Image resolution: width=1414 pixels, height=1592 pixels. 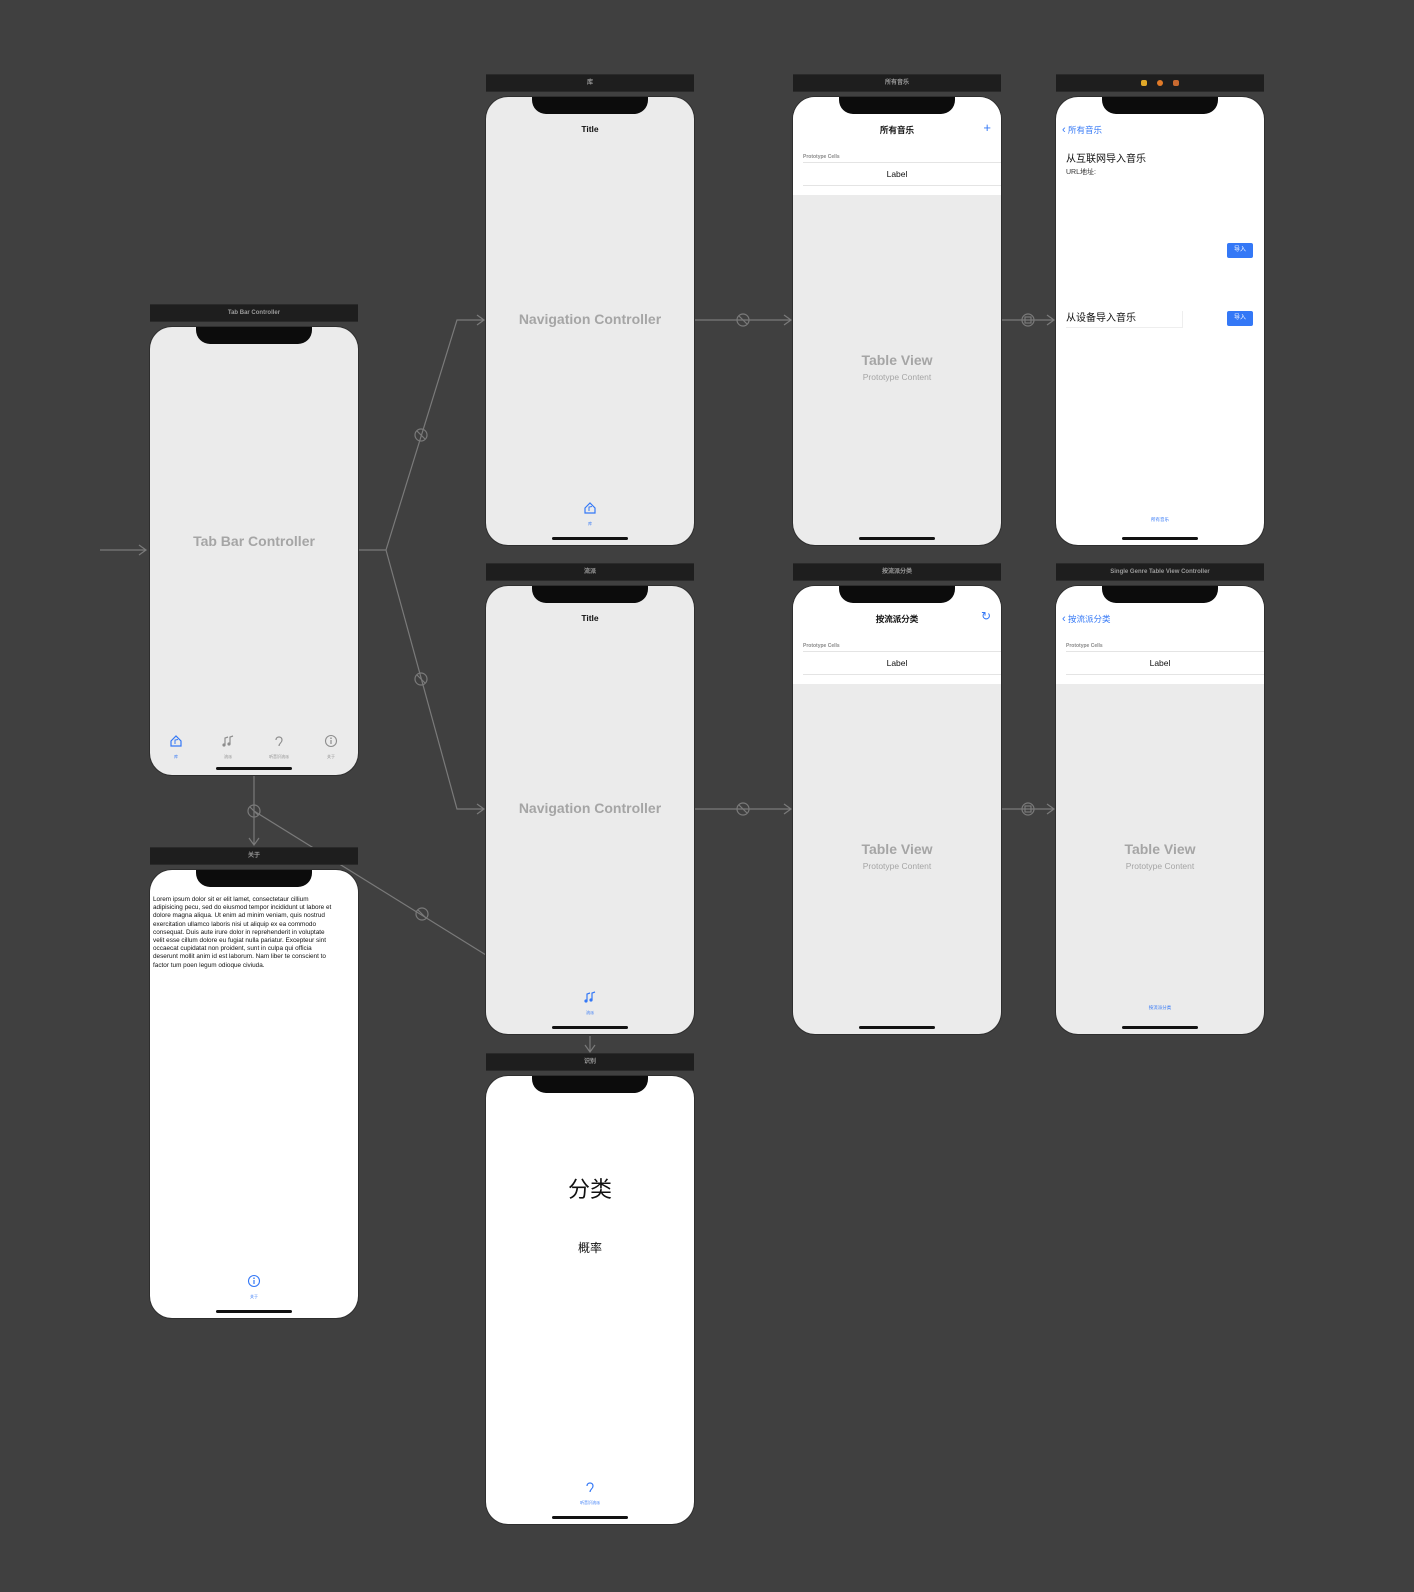 I want to click on exit-icon, so click(x=1176, y=83).